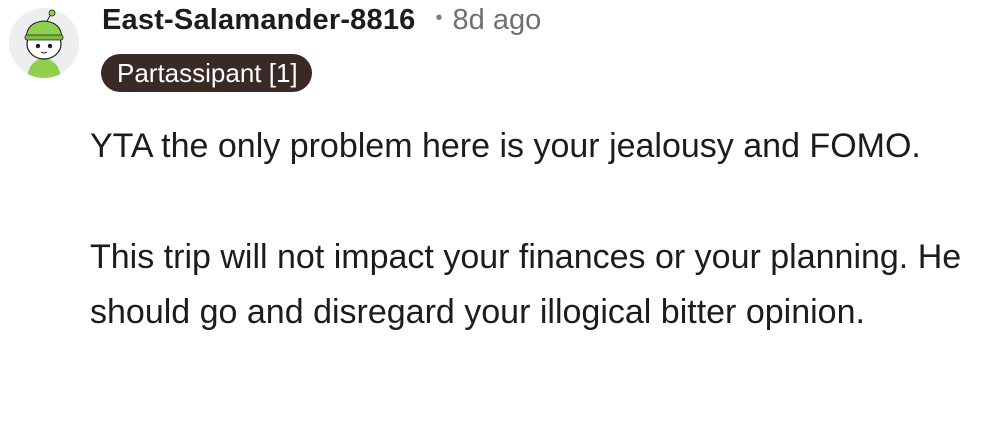  What do you see at coordinates (206, 73) in the screenshot?
I see `user-flair-badge: Partassipant [1]` at bounding box center [206, 73].